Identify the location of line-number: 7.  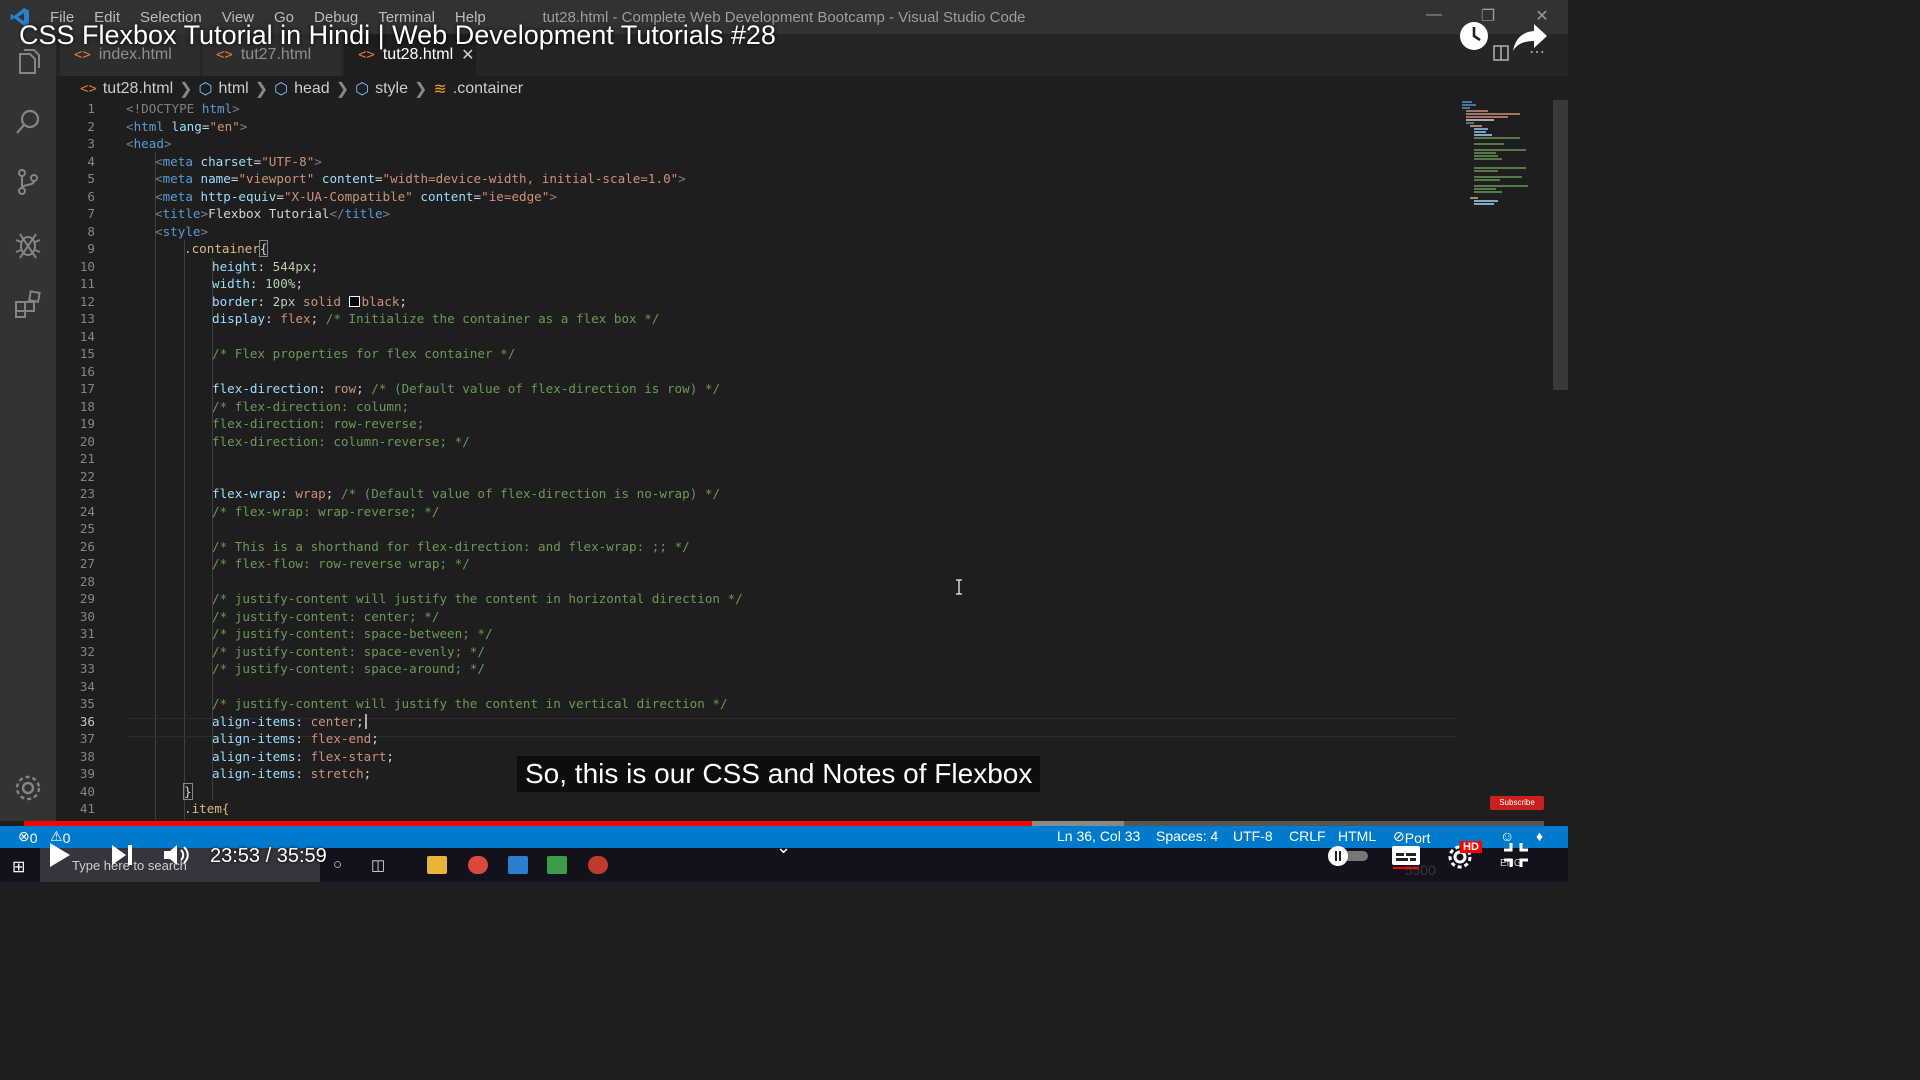
(91, 213).